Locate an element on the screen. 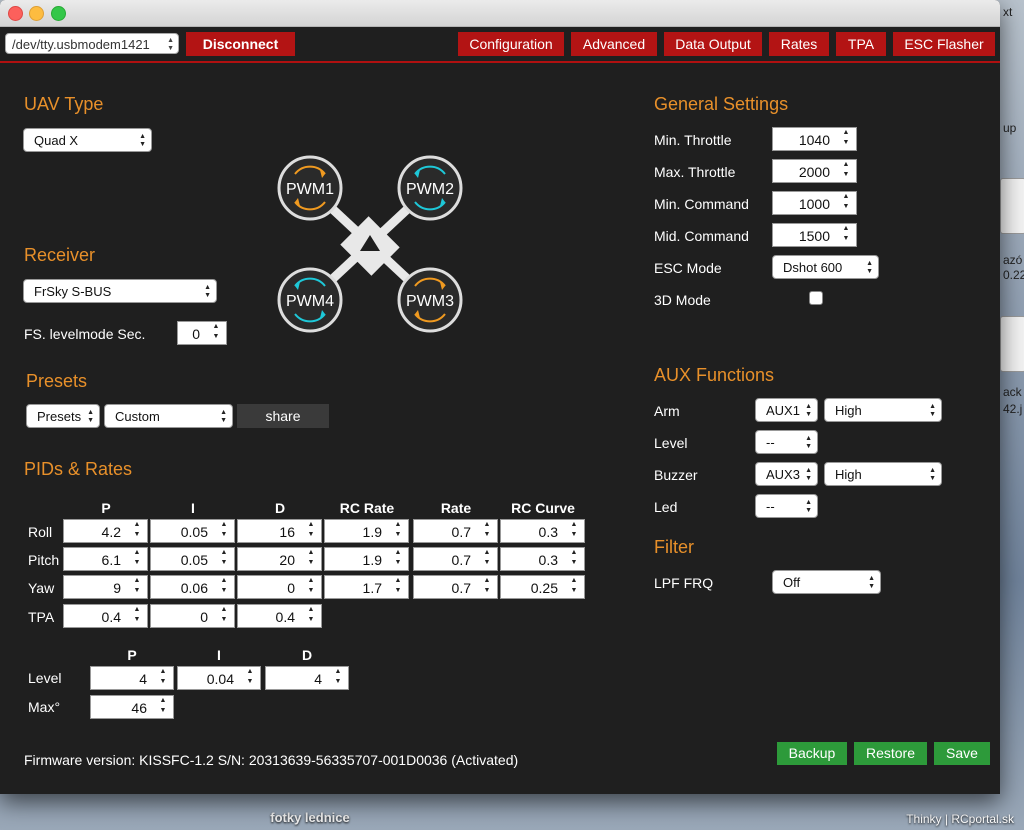 This screenshot has height=830, width=1024. mid-command-label: Mid. Command is located at coordinates (701, 236).